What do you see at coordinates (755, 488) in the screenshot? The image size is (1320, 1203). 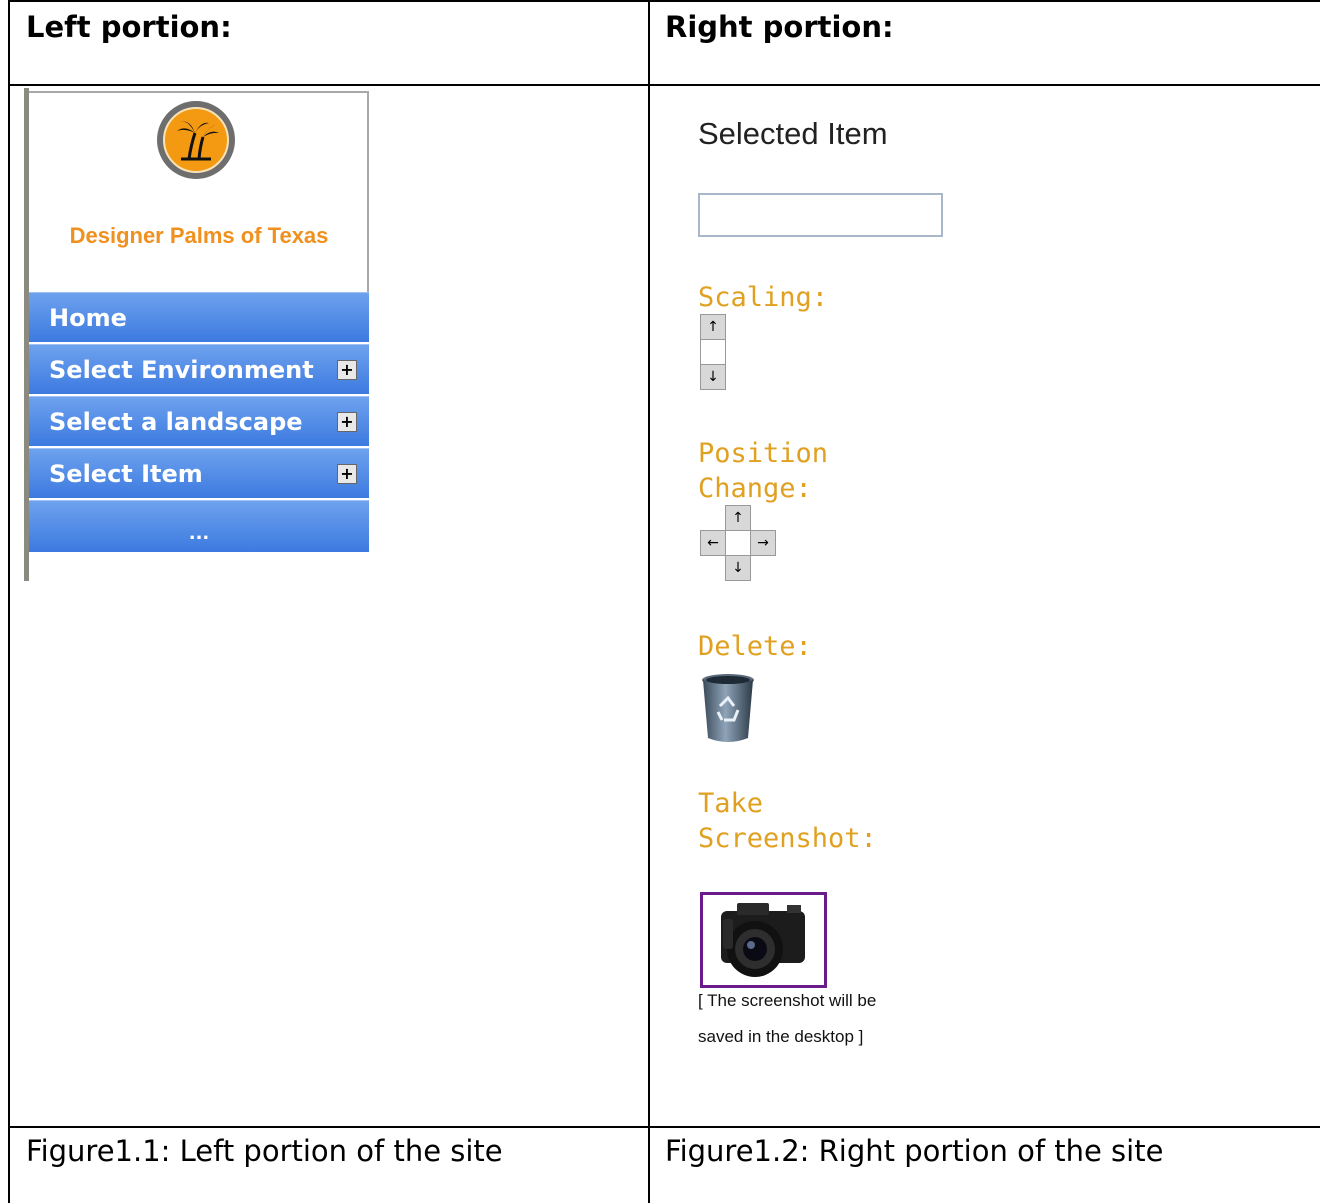 I see `position-change-label-line2: Change:` at bounding box center [755, 488].